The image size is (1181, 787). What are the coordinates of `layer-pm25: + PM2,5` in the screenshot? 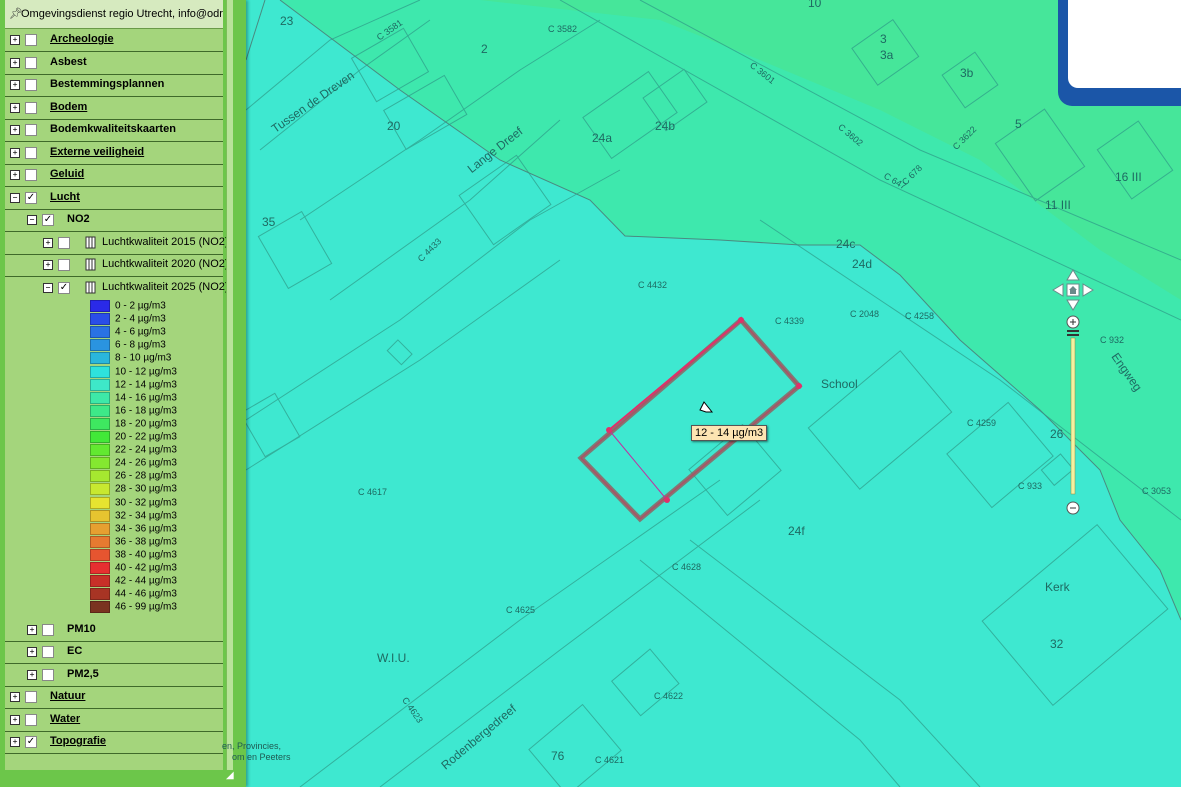 It's located at (114, 675).